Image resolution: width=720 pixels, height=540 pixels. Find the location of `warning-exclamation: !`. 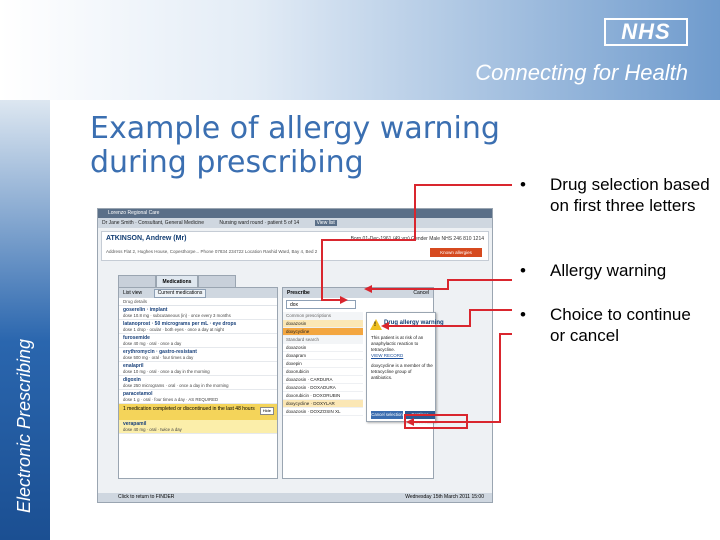

warning-exclamation: ! is located at coordinates (375, 325).